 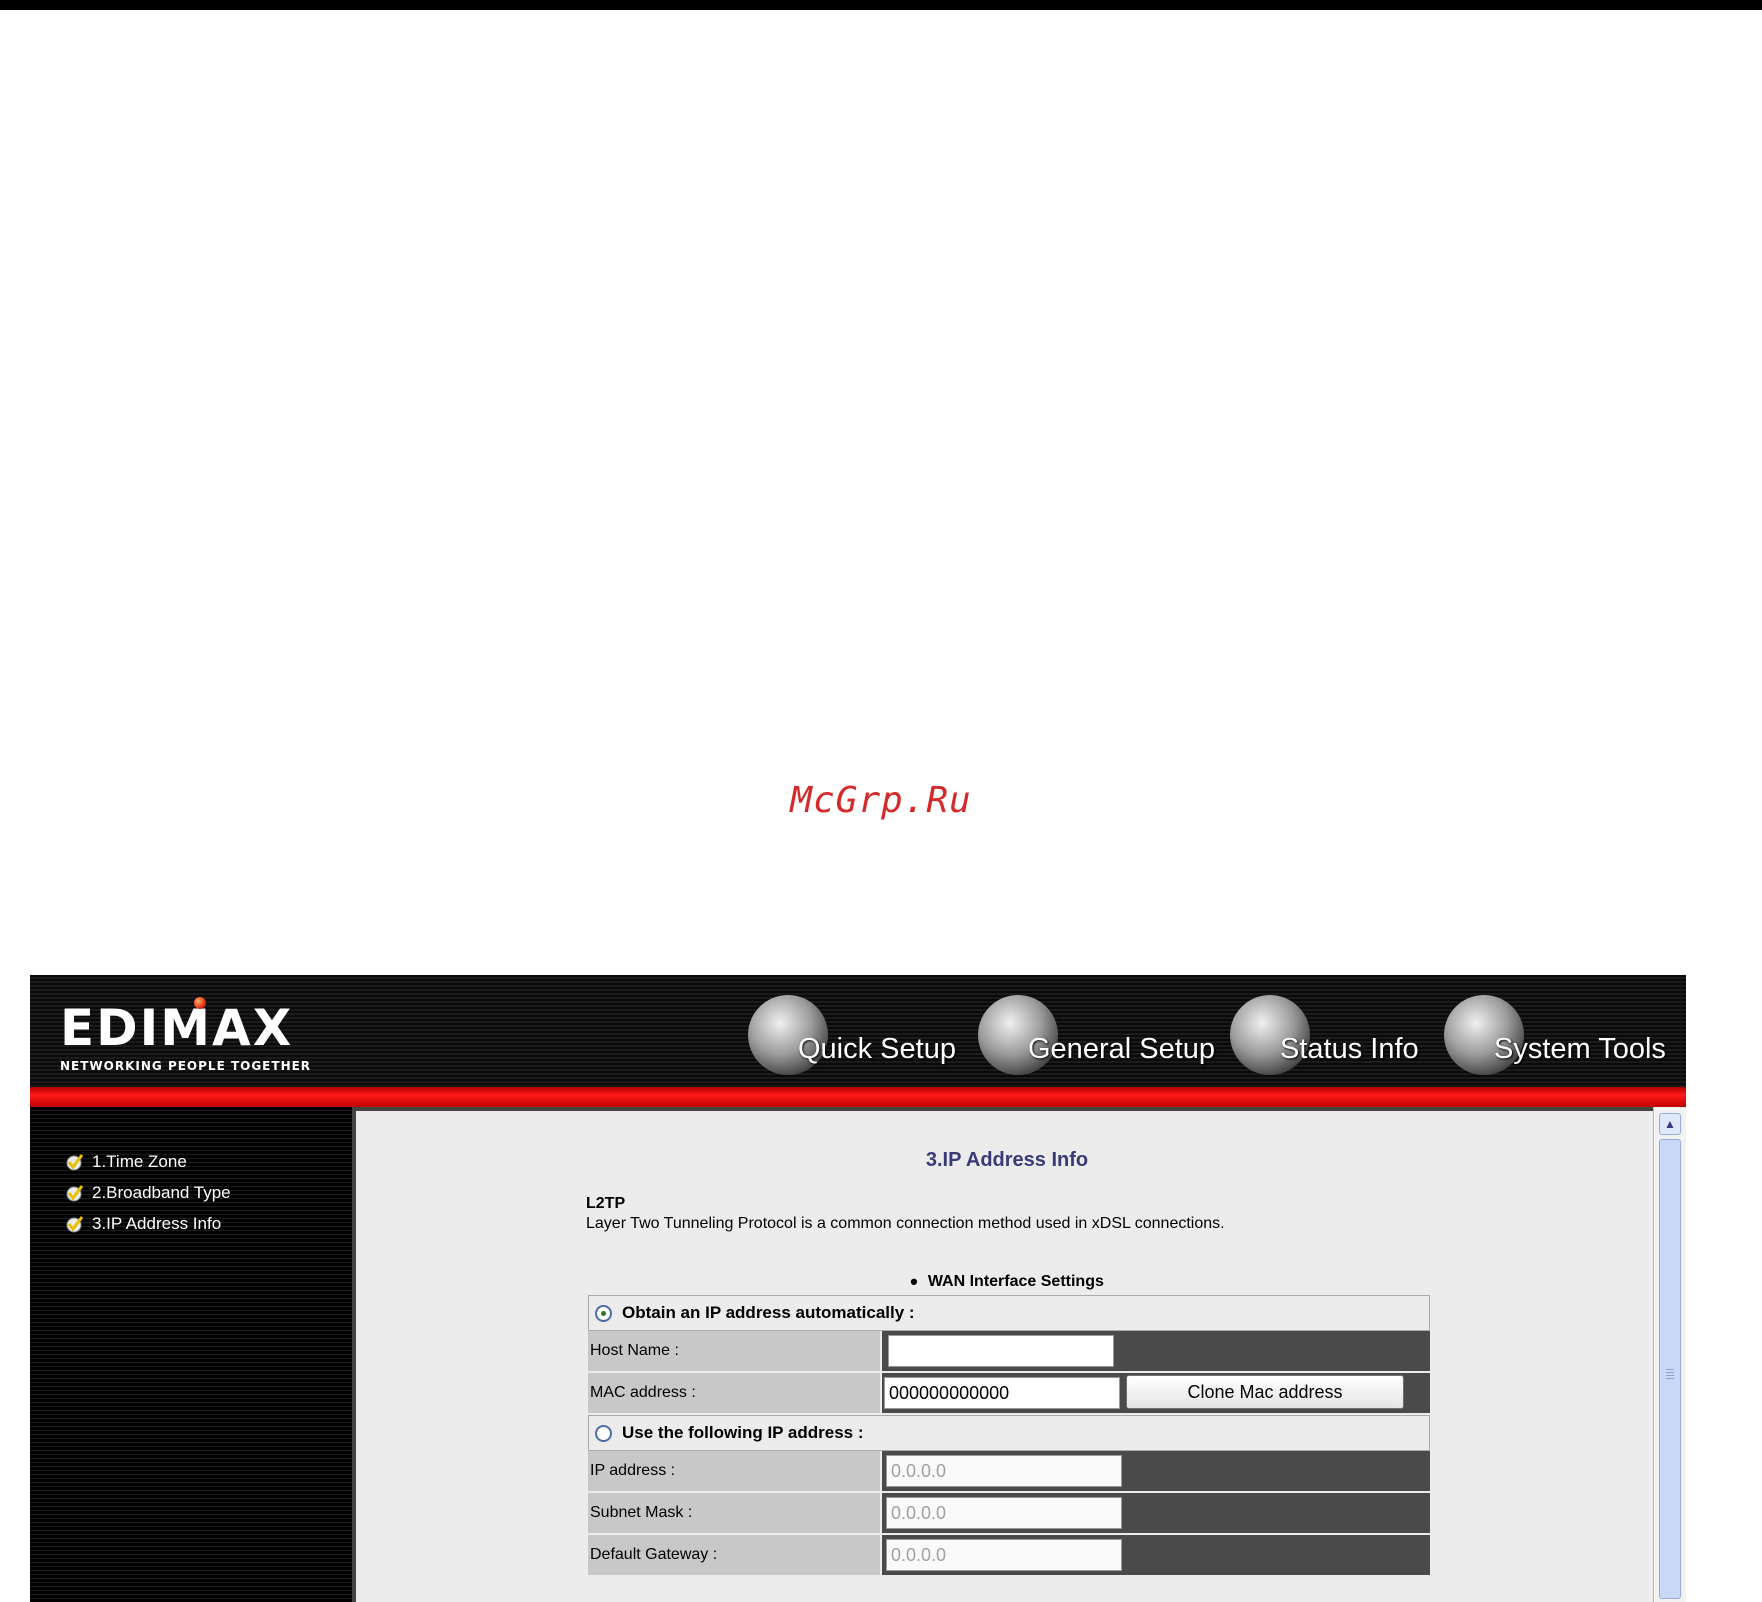 I want to click on default-gateway-input: 0.0.0.0, so click(x=1004, y=1555).